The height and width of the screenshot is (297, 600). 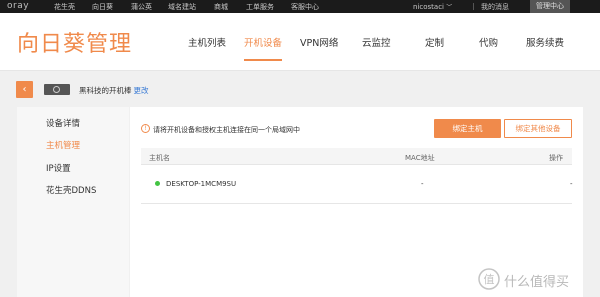 What do you see at coordinates (71, 190) in the screenshot?
I see `sidebar-item-ddns: 花生壳DDNS` at bounding box center [71, 190].